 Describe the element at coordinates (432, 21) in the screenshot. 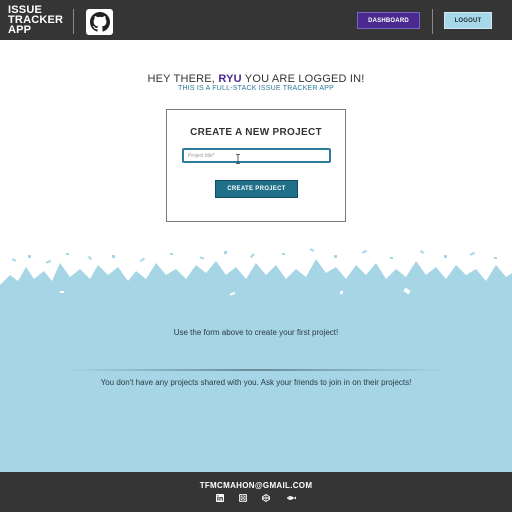

I see `header-divider-right` at that location.